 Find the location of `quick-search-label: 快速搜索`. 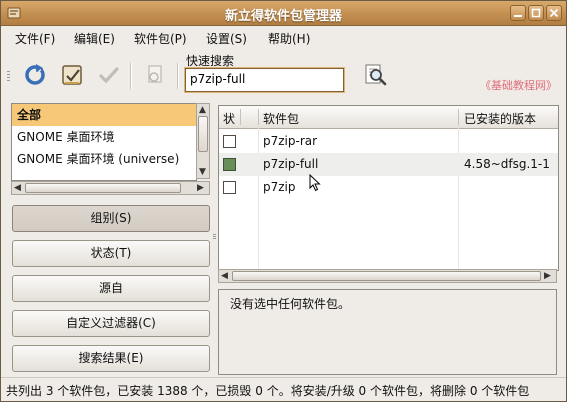

quick-search-label: 快速搜索 is located at coordinates (210, 61).